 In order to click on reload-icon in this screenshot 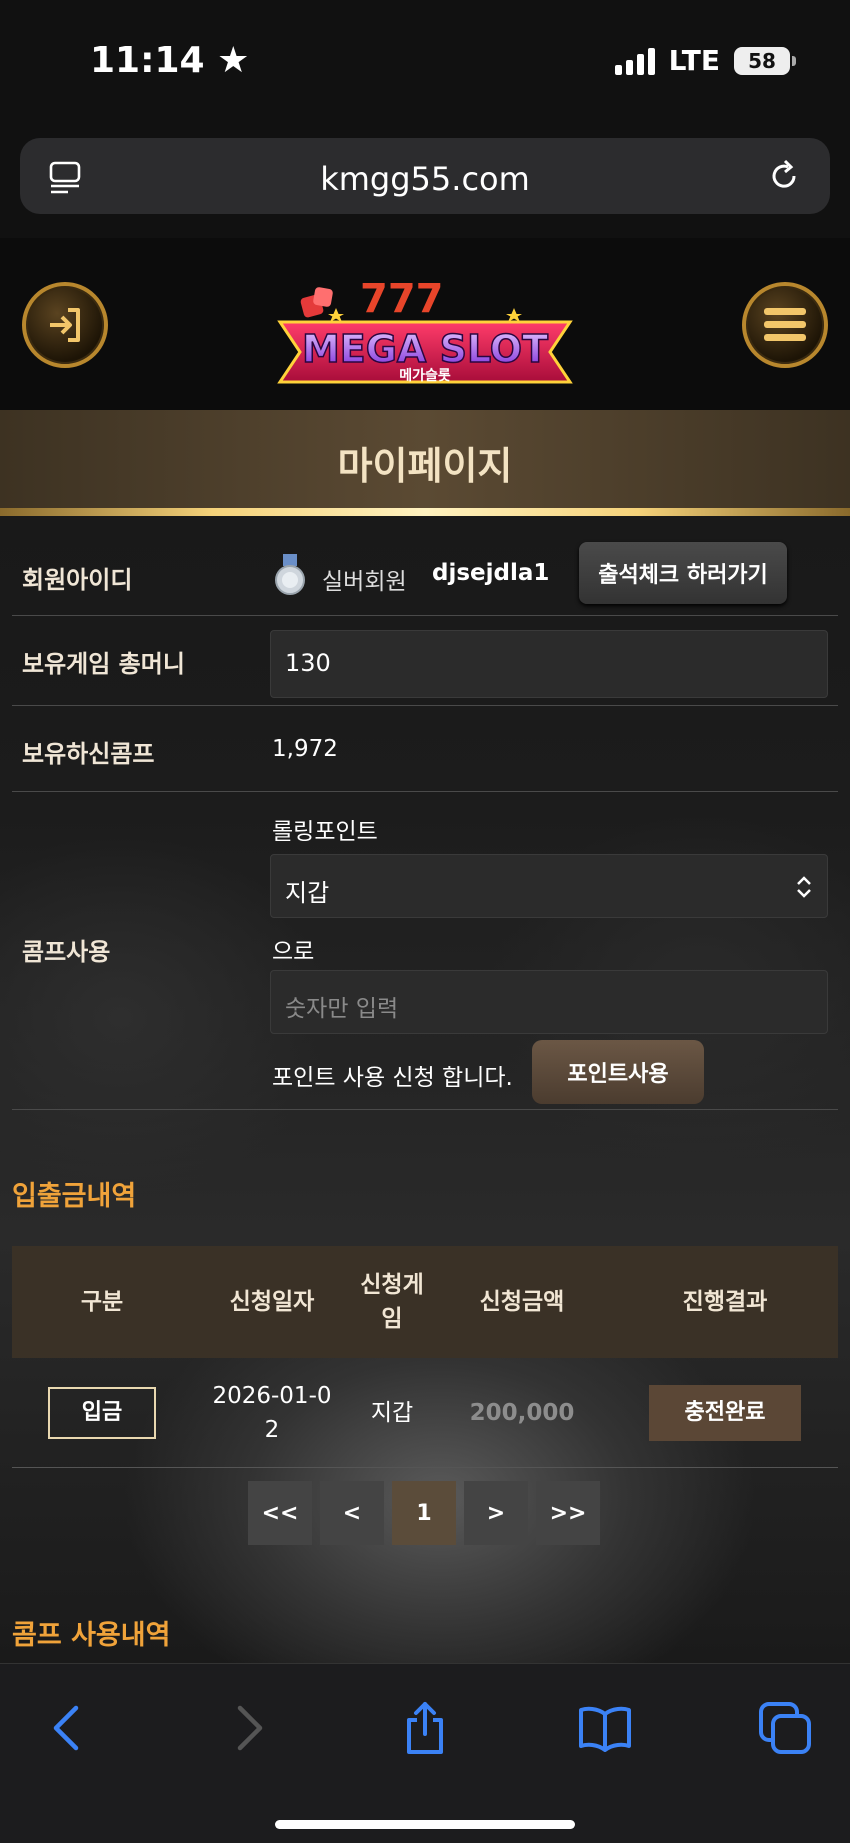, I will do `click(784, 176)`.